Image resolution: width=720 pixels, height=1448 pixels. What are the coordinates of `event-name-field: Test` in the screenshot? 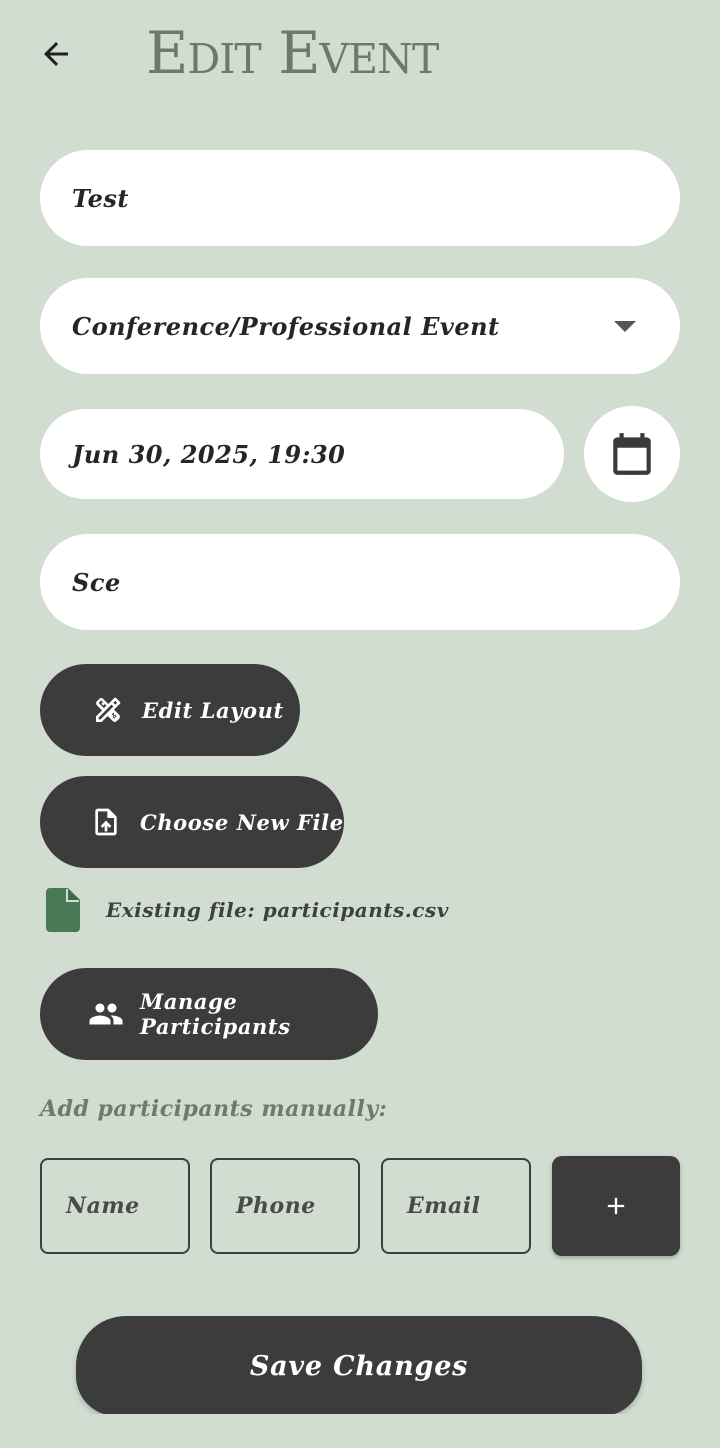 It's located at (360, 198).